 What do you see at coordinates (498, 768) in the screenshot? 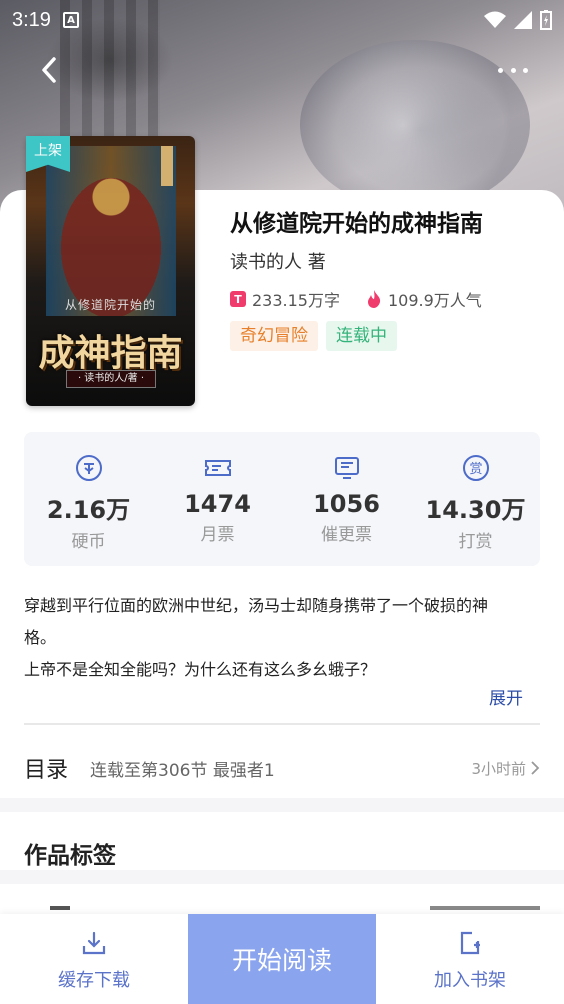
I see `update-time: 3小时前` at bounding box center [498, 768].